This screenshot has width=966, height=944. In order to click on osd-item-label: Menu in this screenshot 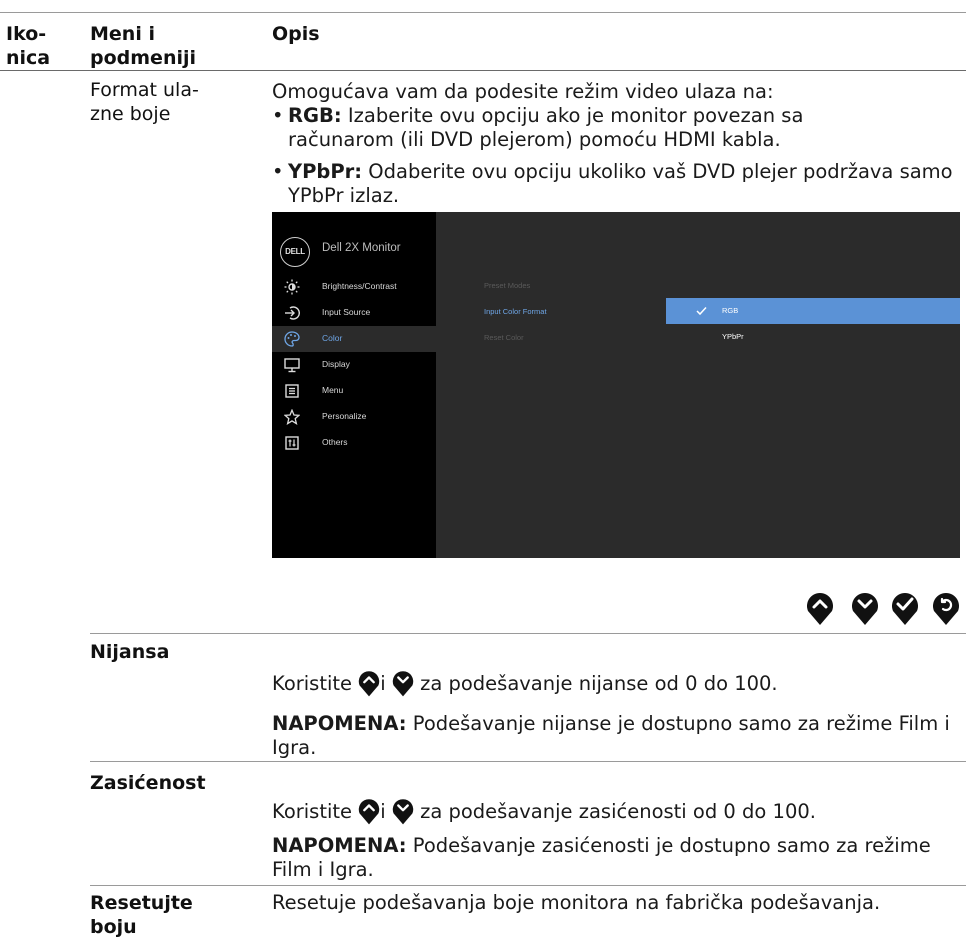, I will do `click(333, 390)`.